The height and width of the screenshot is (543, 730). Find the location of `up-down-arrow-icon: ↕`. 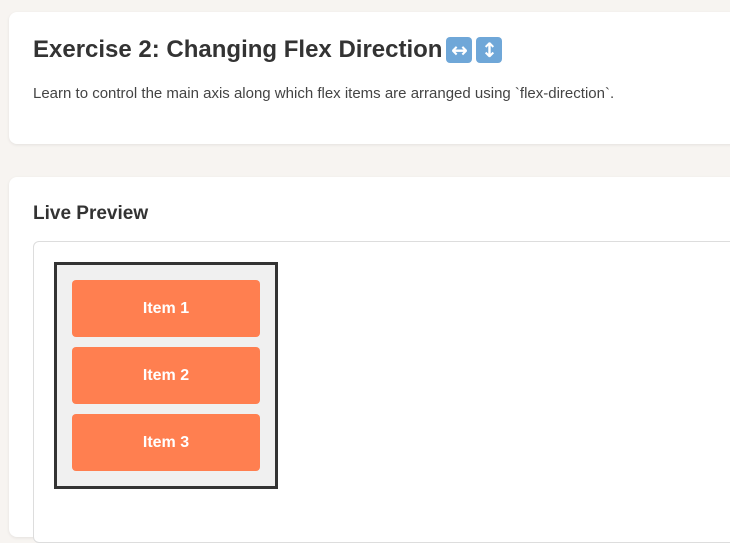

up-down-arrow-icon: ↕ is located at coordinates (489, 50).